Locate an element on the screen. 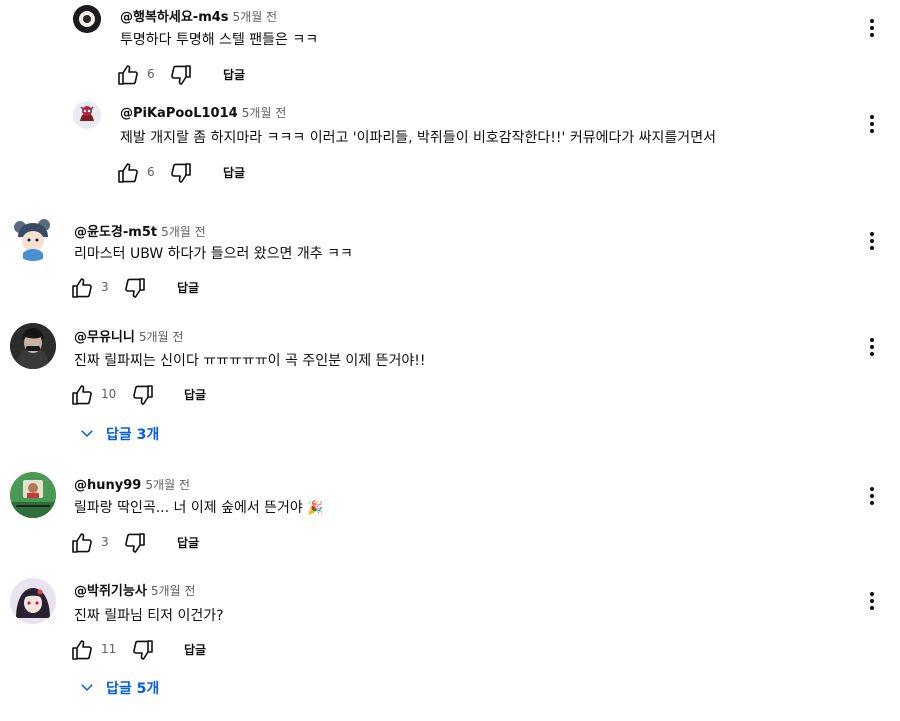 The height and width of the screenshot is (721, 900). show-replies-button: 답글 3개 is located at coordinates (118, 435).